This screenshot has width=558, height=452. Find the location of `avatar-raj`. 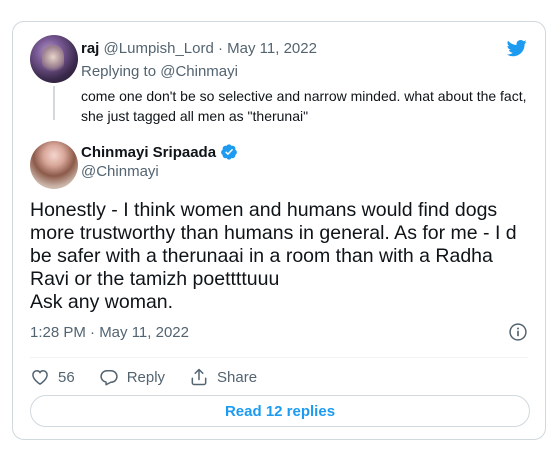

avatar-raj is located at coordinates (54, 59).